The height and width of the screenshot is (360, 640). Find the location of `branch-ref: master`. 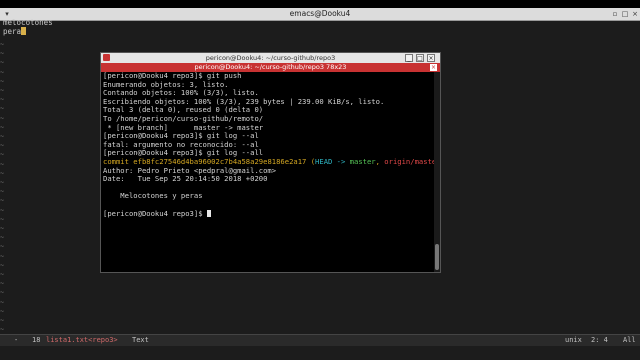

branch-ref: master is located at coordinates (362, 161).